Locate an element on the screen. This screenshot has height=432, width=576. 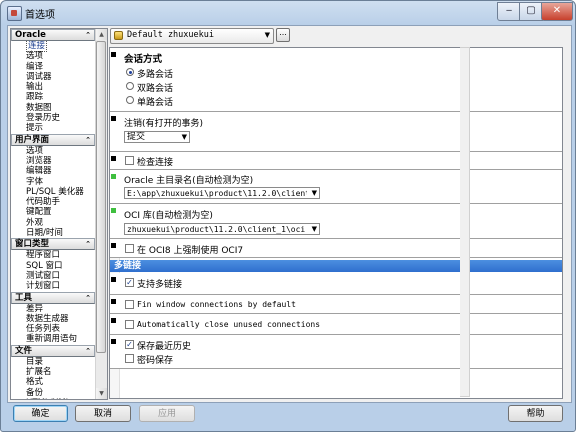
nav-item: 数据生成器 is located at coordinates (53, 319).